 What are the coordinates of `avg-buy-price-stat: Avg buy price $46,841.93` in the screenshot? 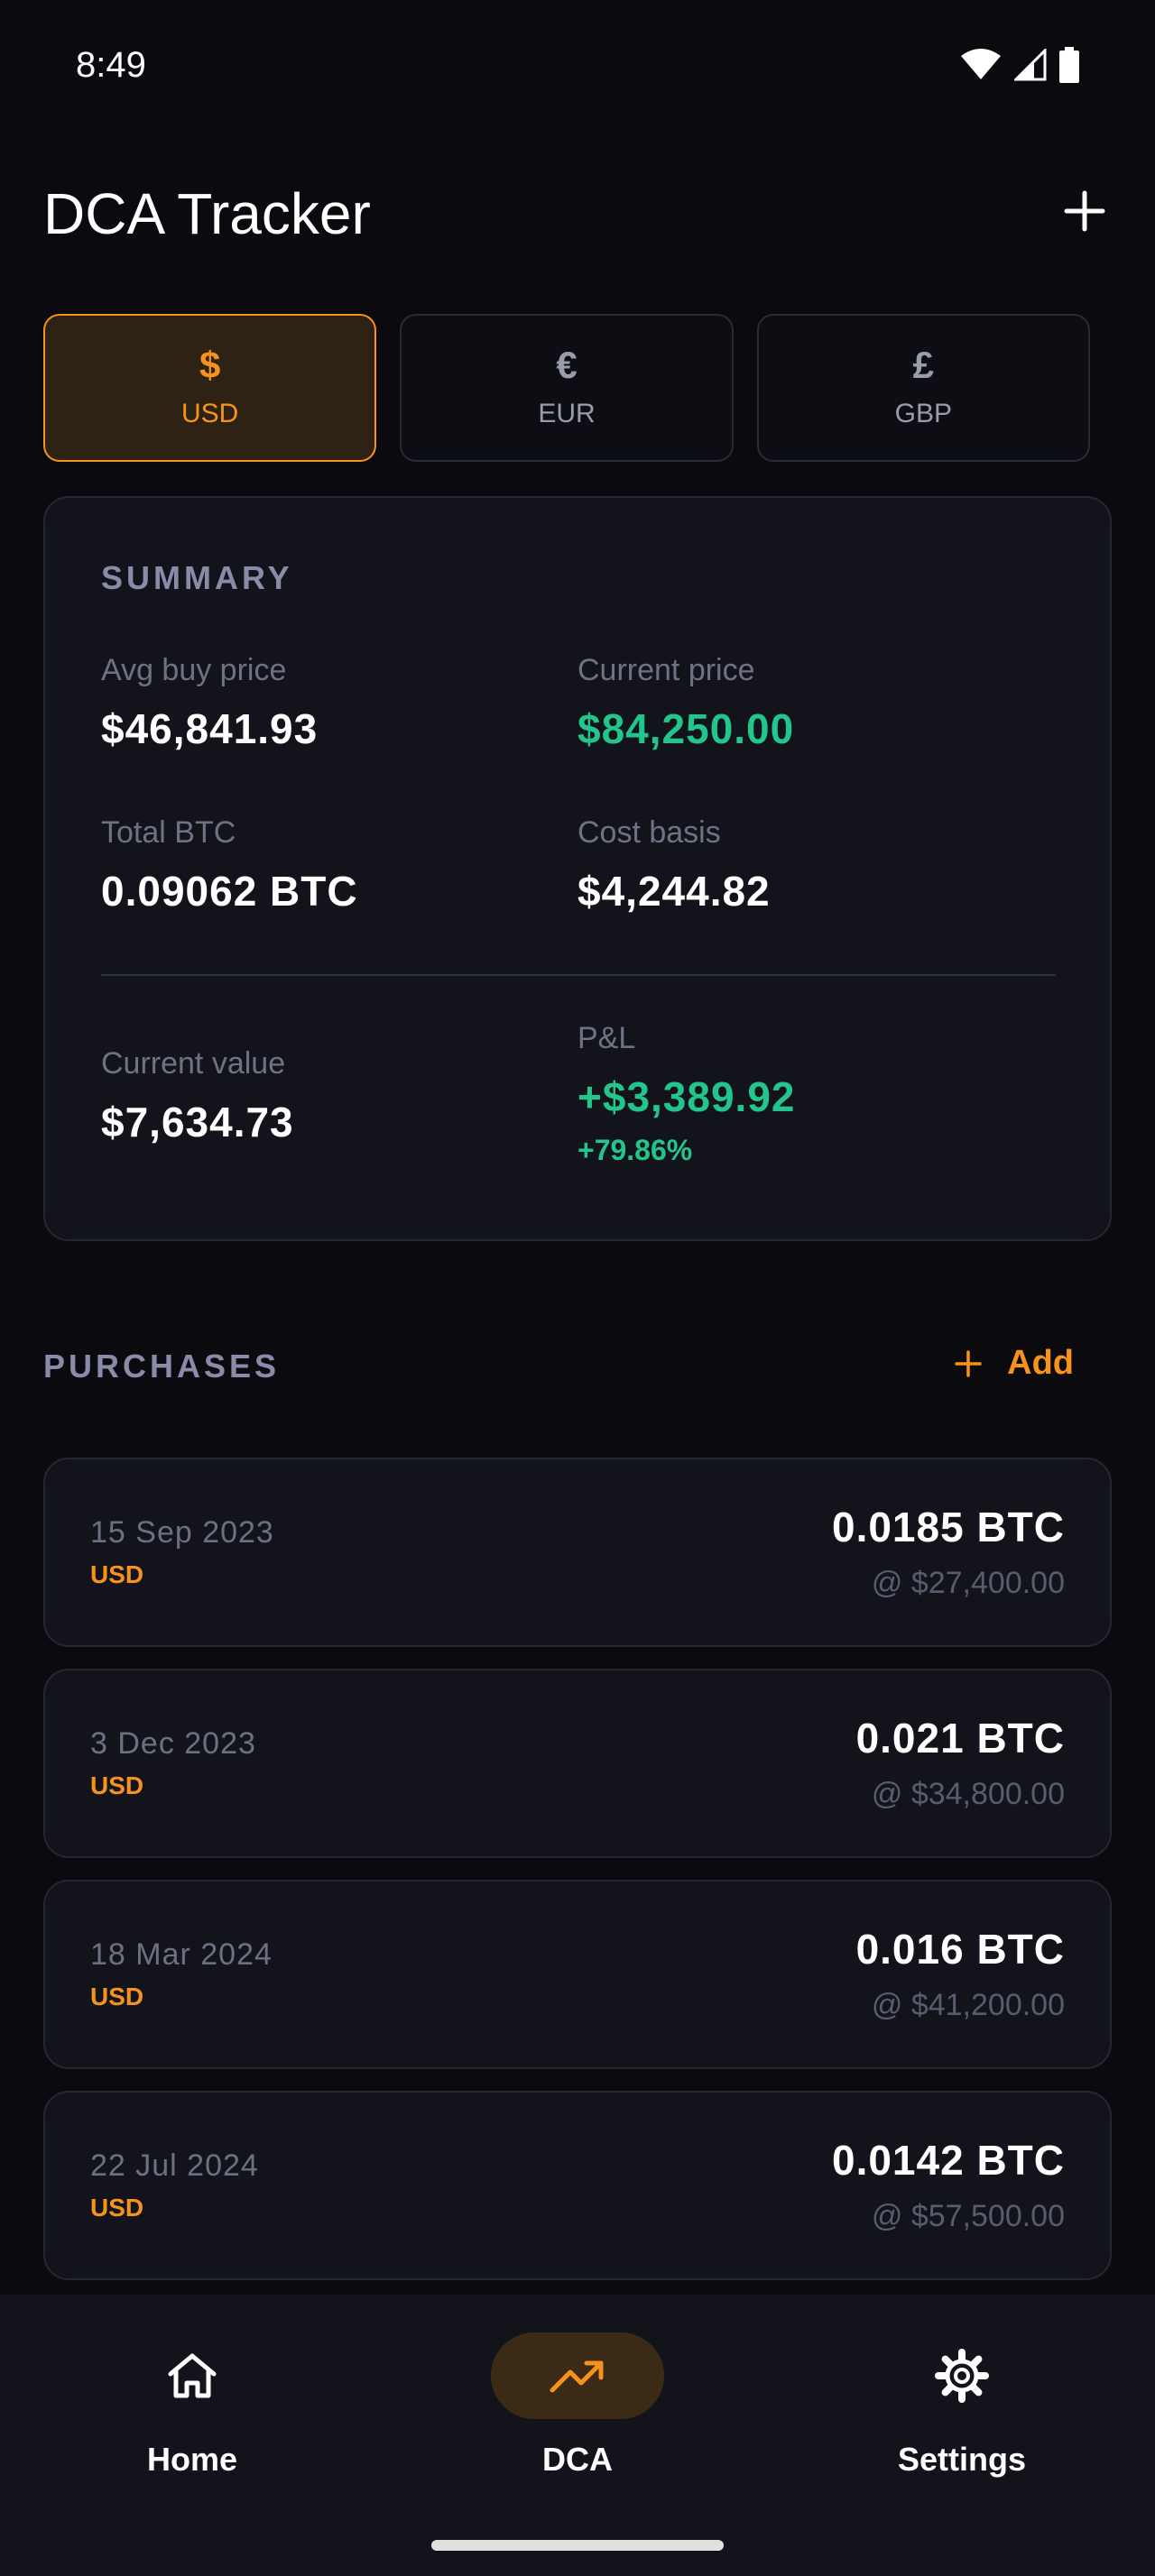 It's located at (209, 703).